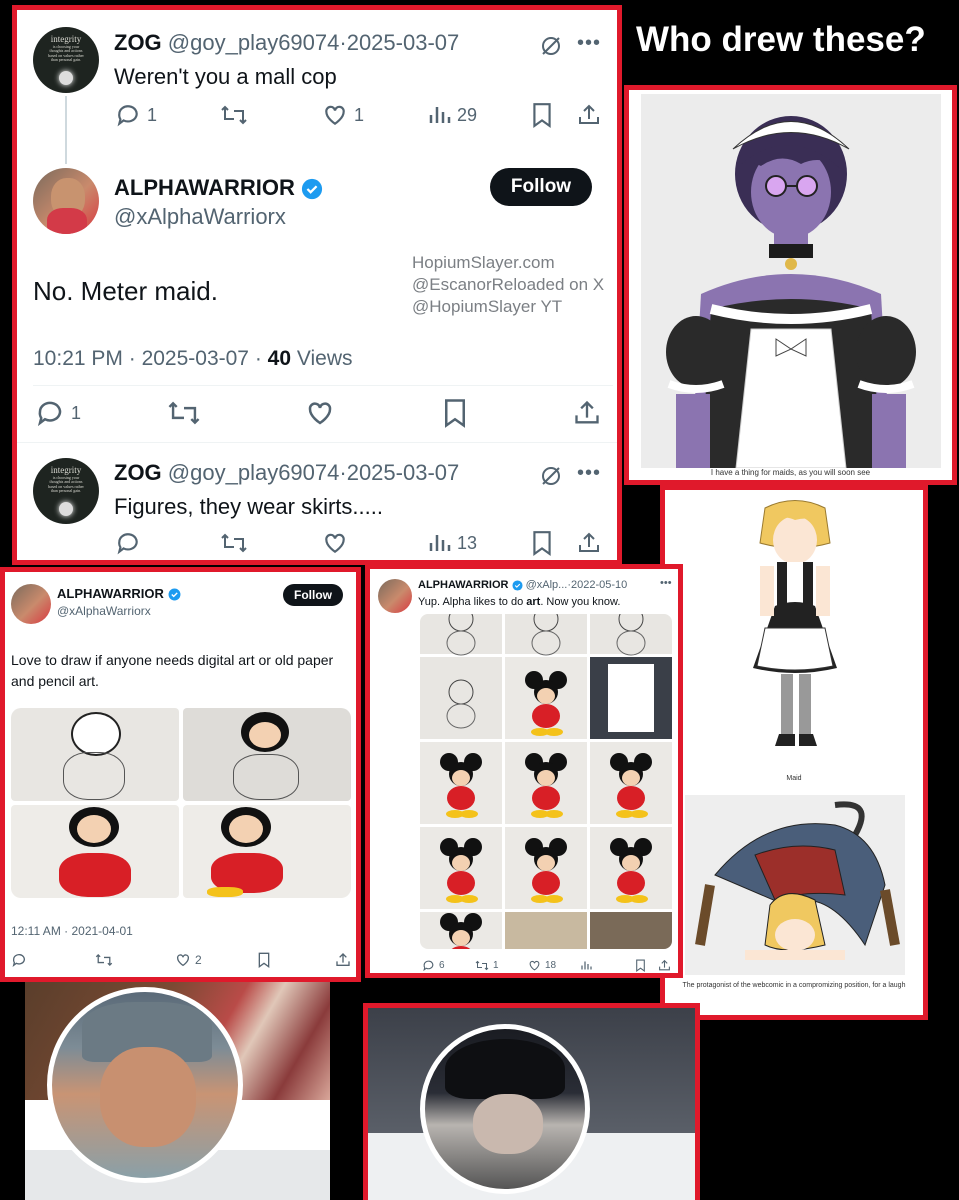 The height and width of the screenshot is (1200, 959). Describe the element at coordinates (452, 115) in the screenshot. I see `reply1-views-button: 29` at that location.